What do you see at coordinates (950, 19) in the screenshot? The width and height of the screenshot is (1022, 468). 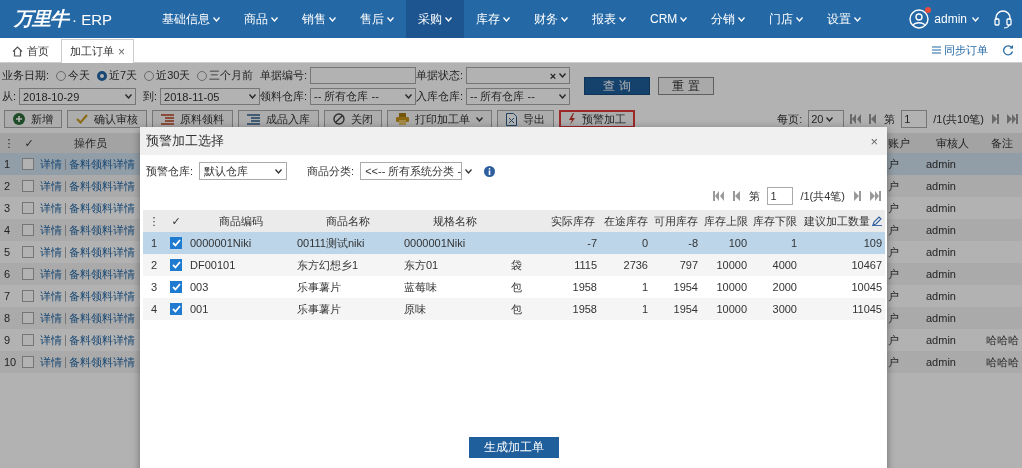 I see `user-name: admin` at bounding box center [950, 19].